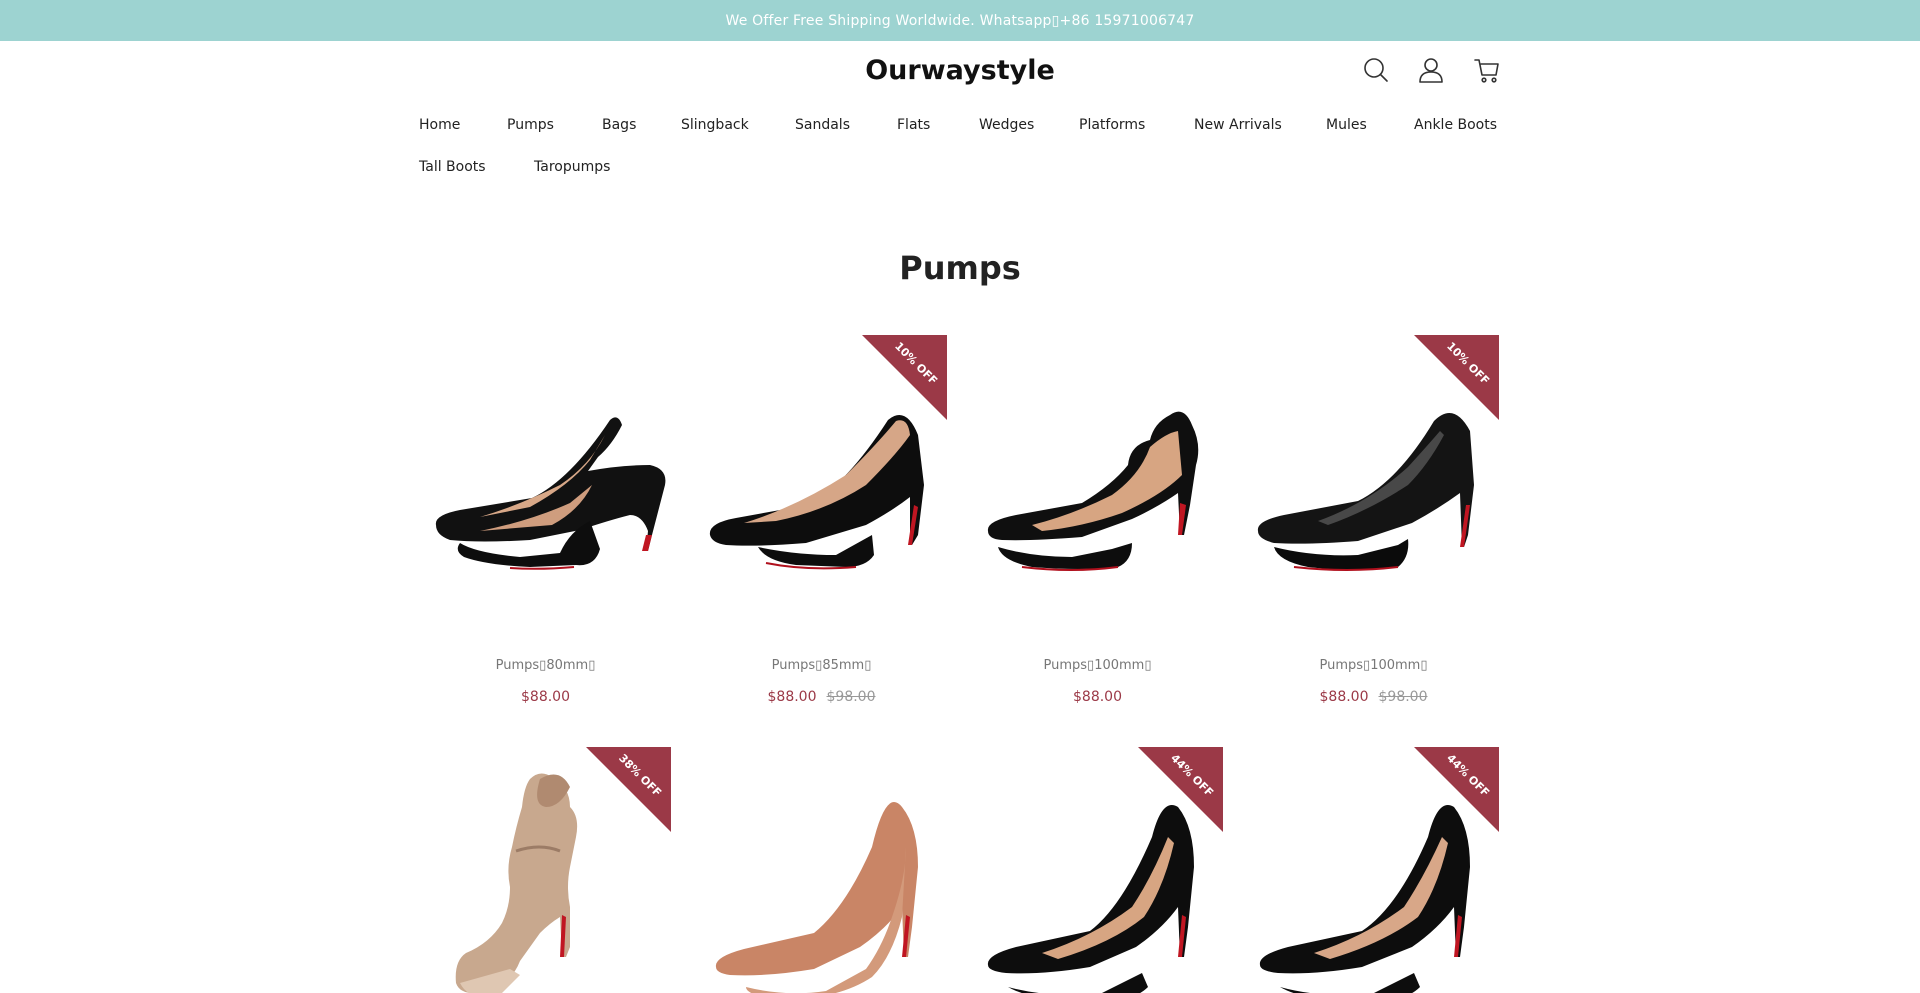  I want to click on search-icon, so click(1376, 70).